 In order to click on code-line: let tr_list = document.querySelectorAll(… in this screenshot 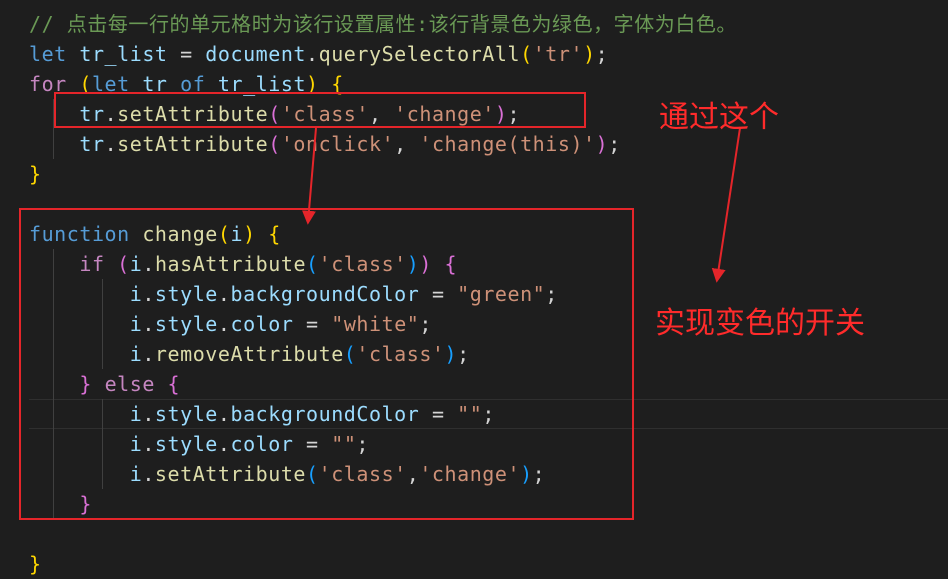, I will do `click(318, 54)`.